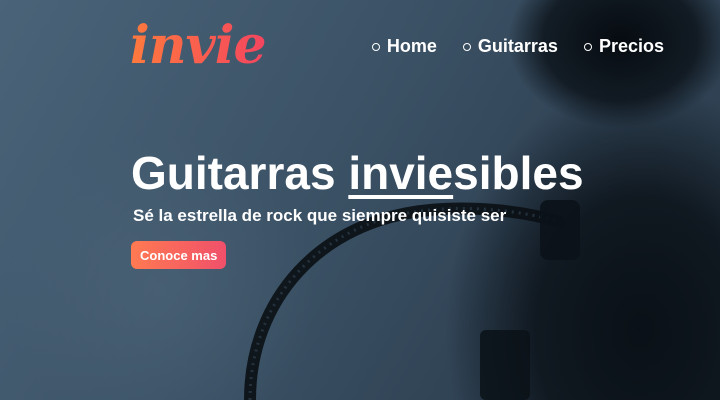  I want to click on nav-item-guitarras: Guitarras, so click(510, 46).